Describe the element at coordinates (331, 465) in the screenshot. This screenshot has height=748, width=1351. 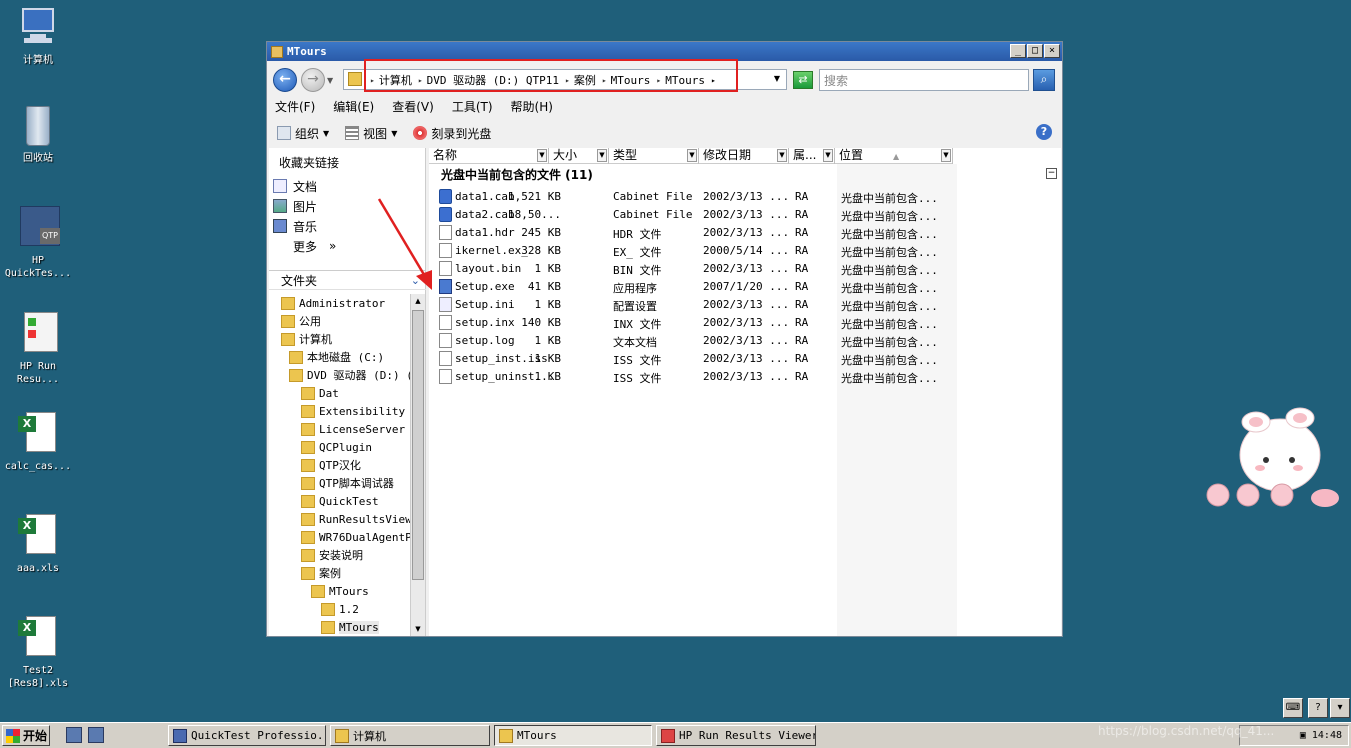
I see `tree-folder-item: QTP汉化` at that location.